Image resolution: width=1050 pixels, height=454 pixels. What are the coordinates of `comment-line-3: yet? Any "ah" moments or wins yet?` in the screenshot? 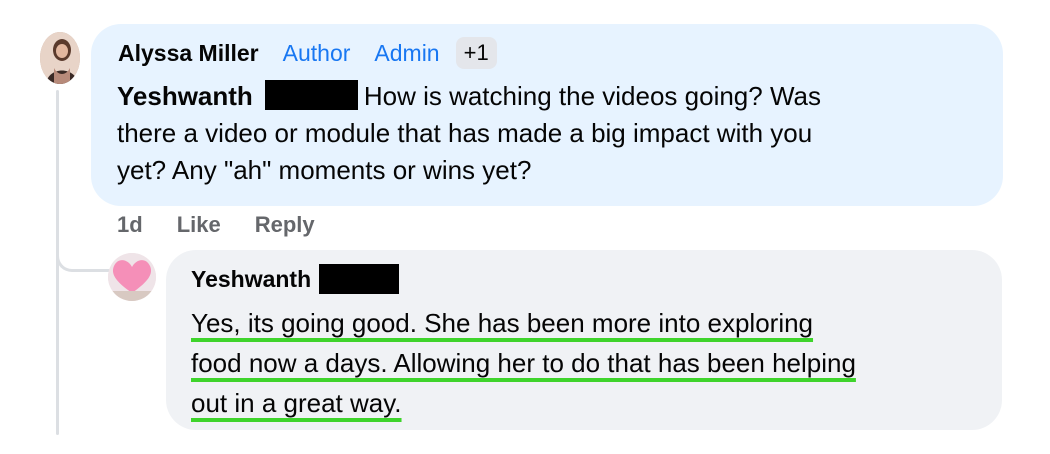 It's located at (324, 170).